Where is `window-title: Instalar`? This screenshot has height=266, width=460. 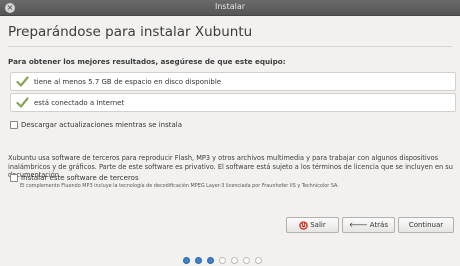
window-title: Instalar is located at coordinates (230, 6).